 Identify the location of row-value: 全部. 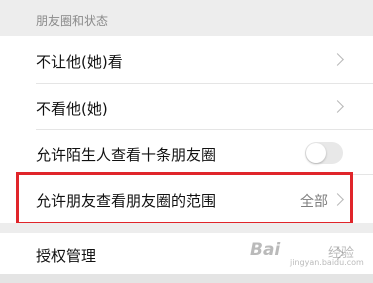
(314, 202).